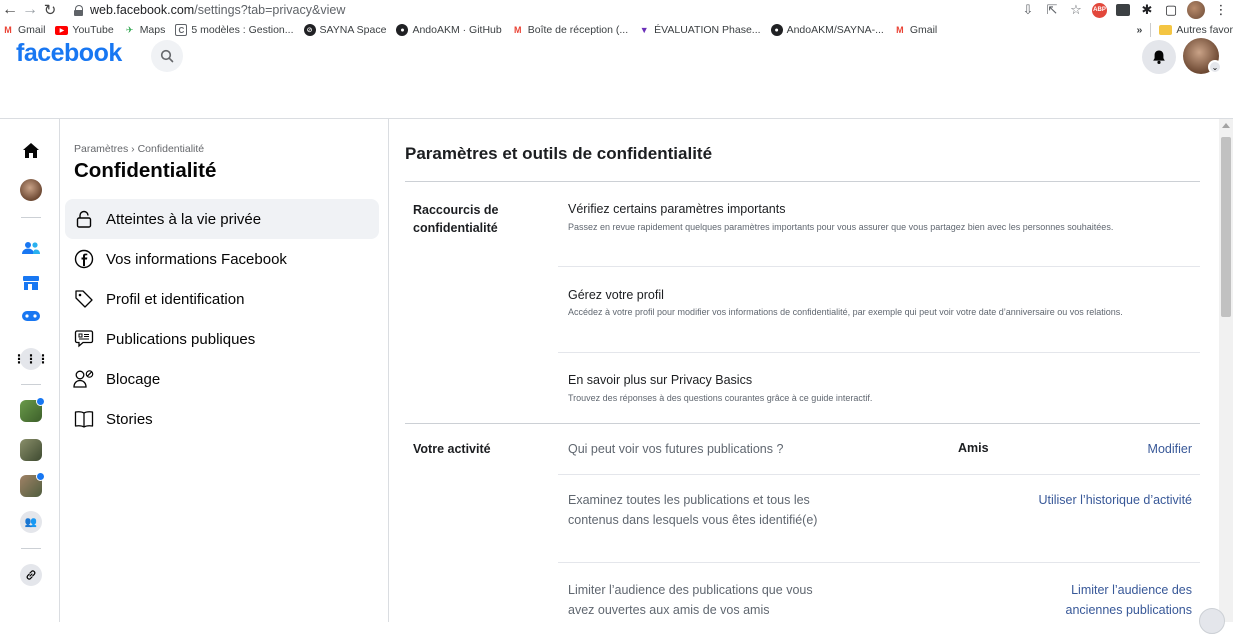  I want to click on facebook-circle-icon, so click(84, 259).